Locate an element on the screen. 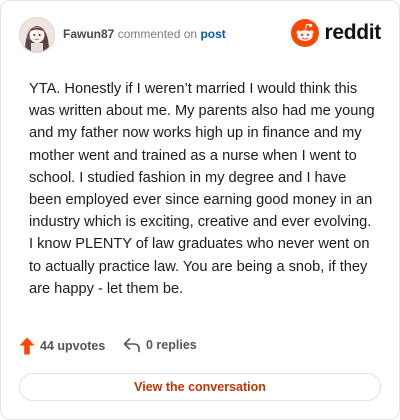  reply-label: 0 replies is located at coordinates (171, 345).